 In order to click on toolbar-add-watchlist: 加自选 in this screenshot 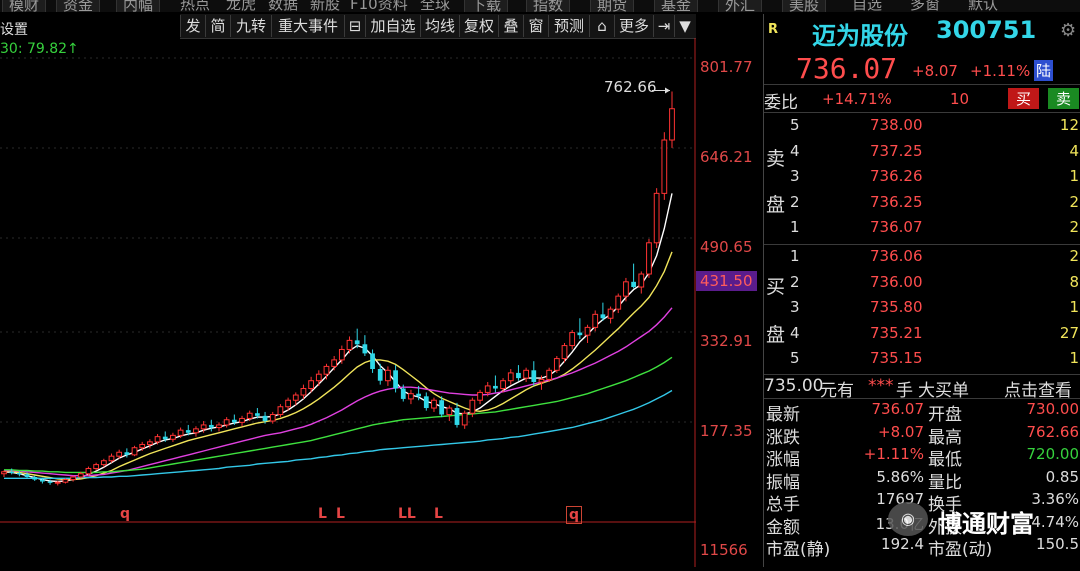, I will do `click(392, 26)`.